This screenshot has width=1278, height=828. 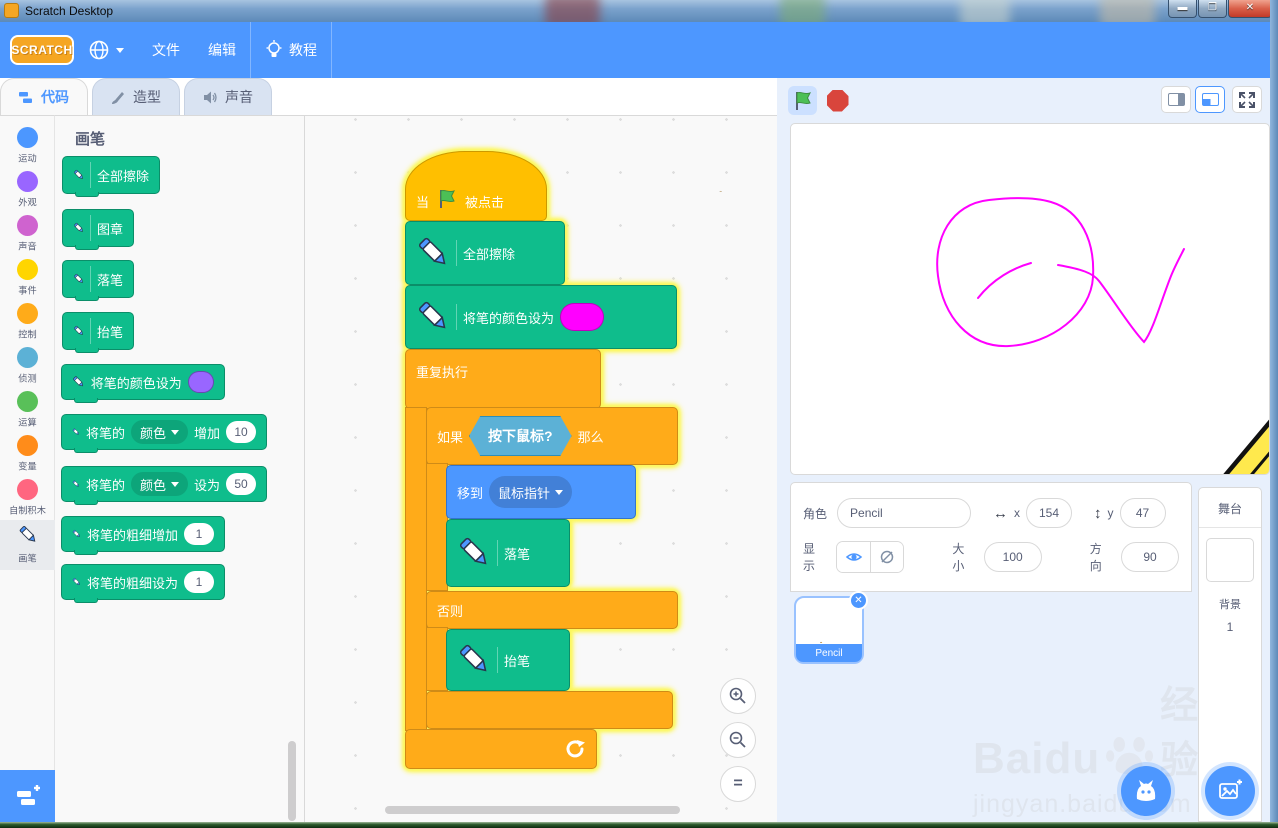 I want to click on if-else-block: 如果 按下鼠标? 那么, so click(x=552, y=436).